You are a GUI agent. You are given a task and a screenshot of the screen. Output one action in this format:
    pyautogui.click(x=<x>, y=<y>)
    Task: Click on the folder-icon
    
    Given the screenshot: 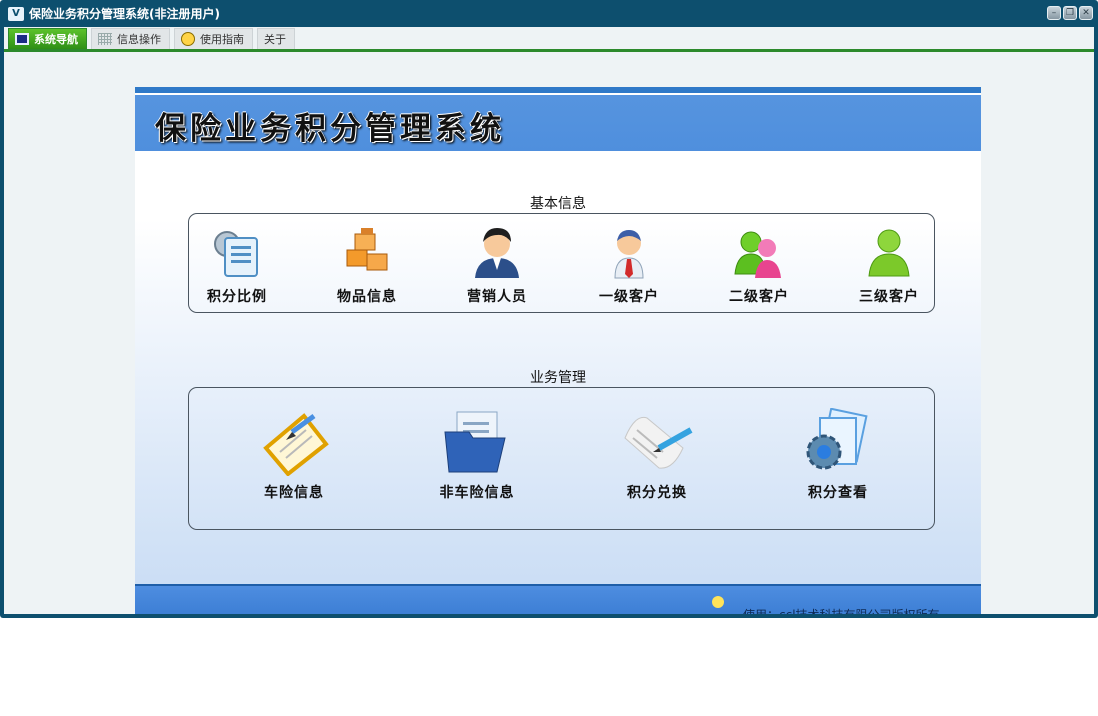 What is the action you would take?
    pyautogui.click(x=475, y=442)
    